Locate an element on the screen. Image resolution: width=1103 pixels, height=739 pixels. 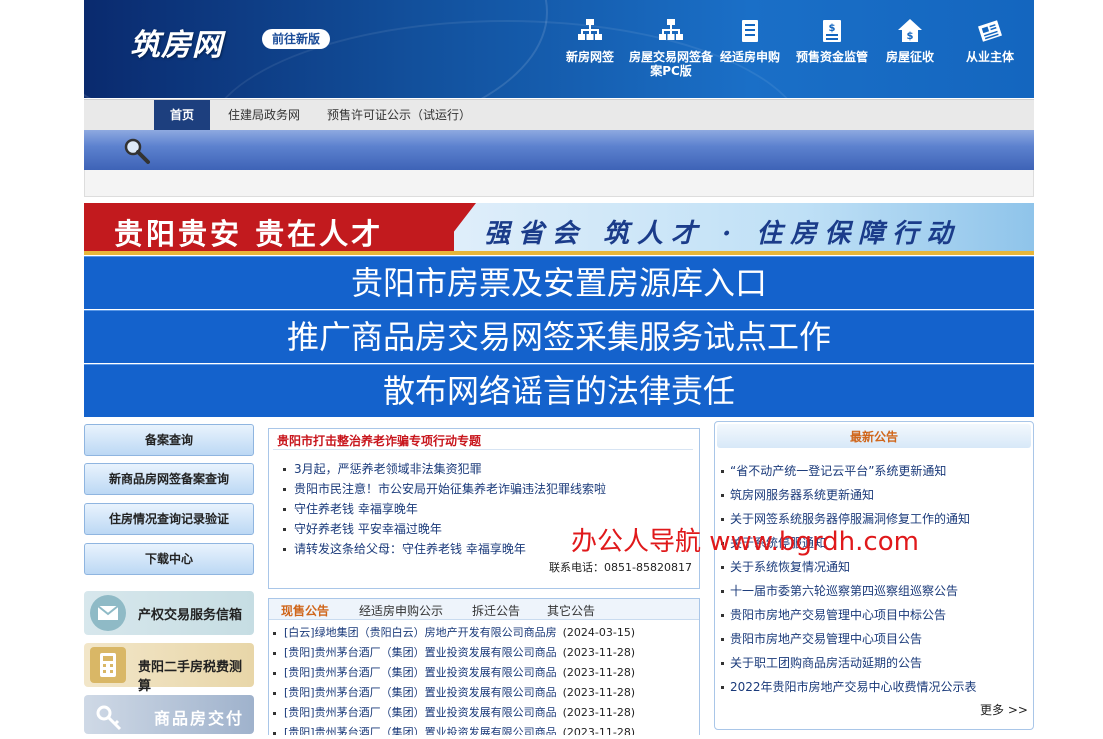
housing-voucher-banner: 贵阳市房票及安置房源库入口 is located at coordinates (559, 282).